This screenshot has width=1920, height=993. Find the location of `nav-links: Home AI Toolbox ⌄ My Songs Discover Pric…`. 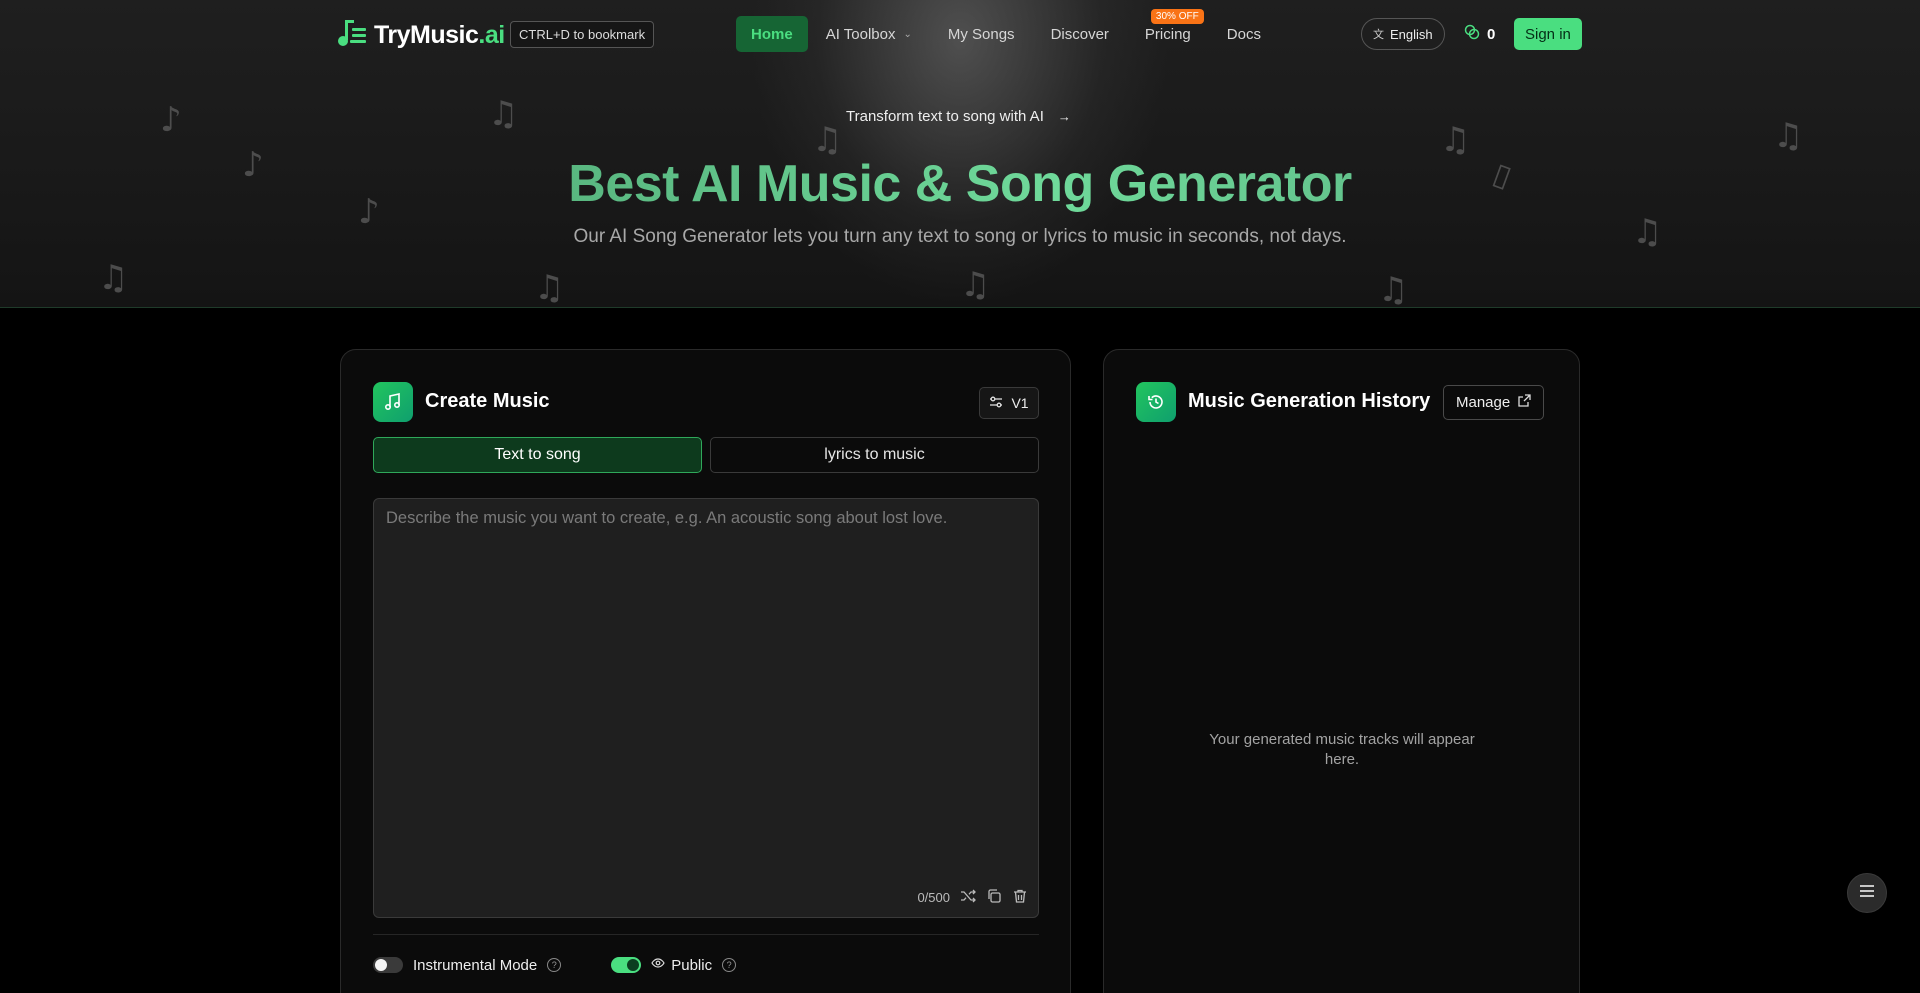

nav-links: Home AI Toolbox ⌄ My Songs Discover Pric… is located at coordinates (1007, 30).